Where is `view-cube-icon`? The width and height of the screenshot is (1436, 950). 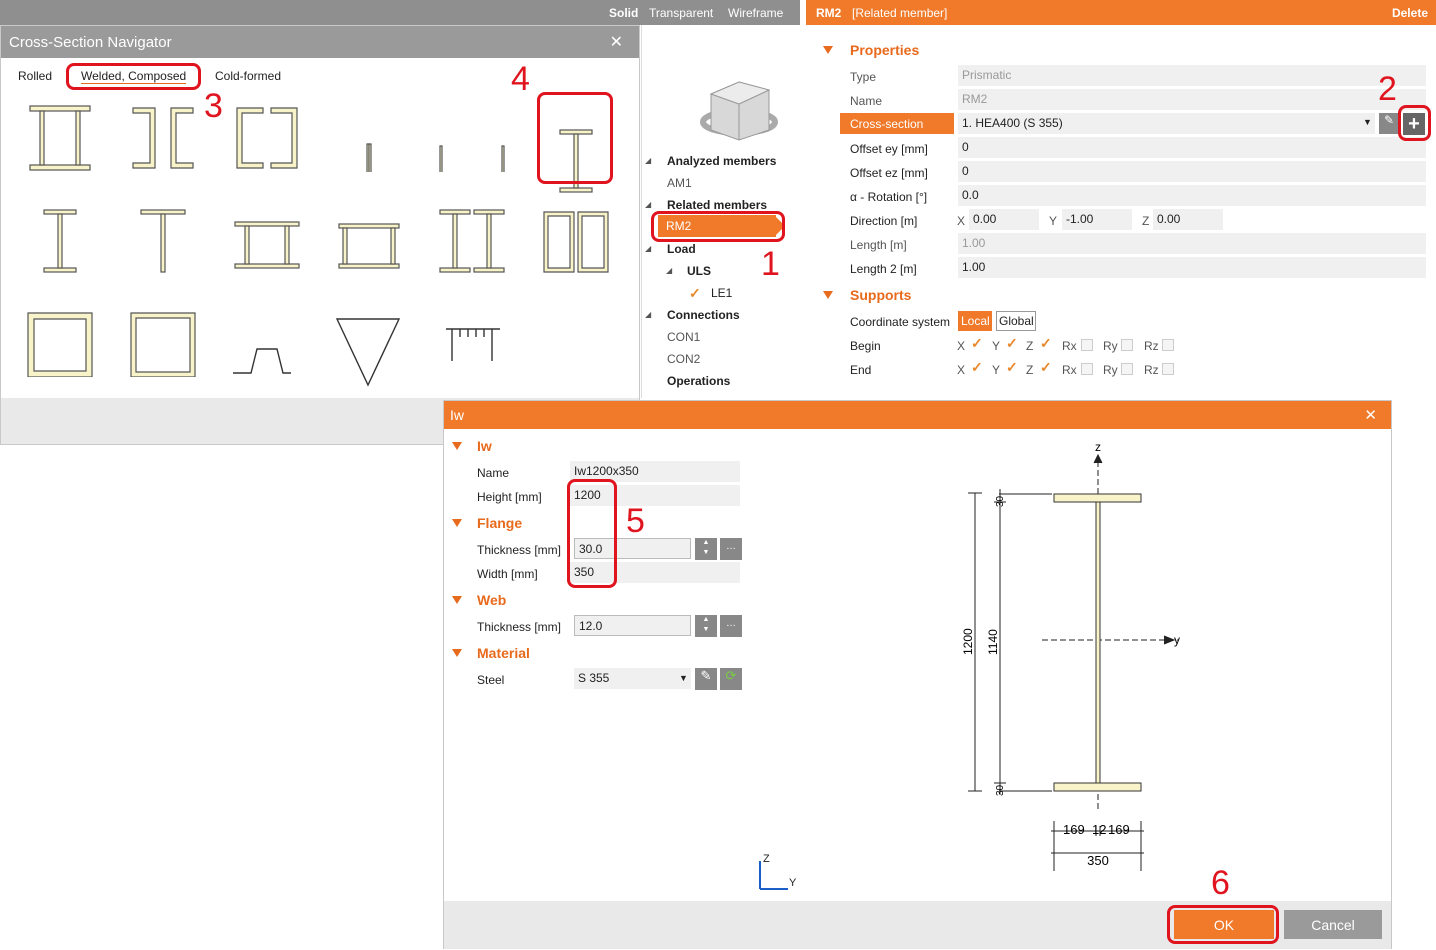
view-cube-icon is located at coordinates (739, 105).